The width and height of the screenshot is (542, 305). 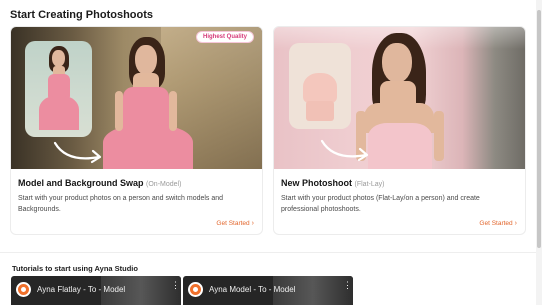 I want to click on card-title: New Photoshoot (Flat-Lay), so click(x=332, y=183).